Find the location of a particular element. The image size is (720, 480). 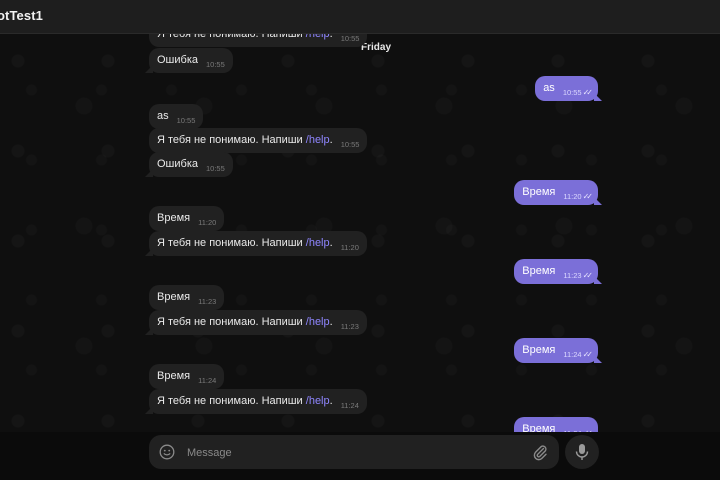

chat-header: otTest1 is located at coordinates (360, 17).